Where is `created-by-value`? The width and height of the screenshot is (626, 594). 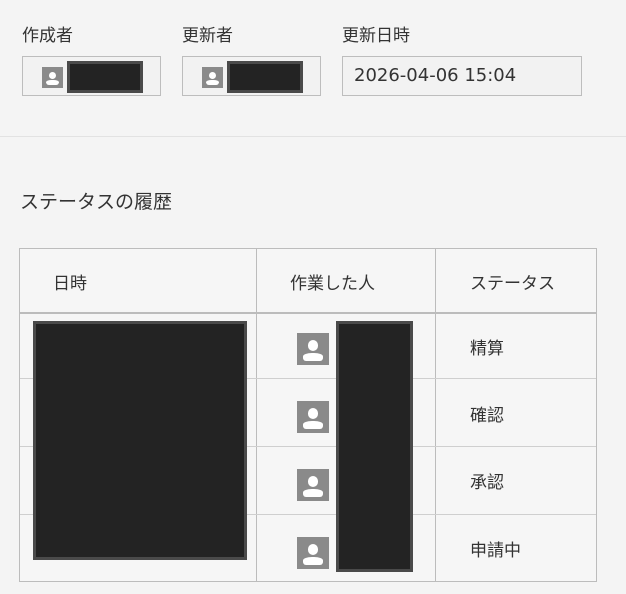 created-by-value is located at coordinates (91, 76).